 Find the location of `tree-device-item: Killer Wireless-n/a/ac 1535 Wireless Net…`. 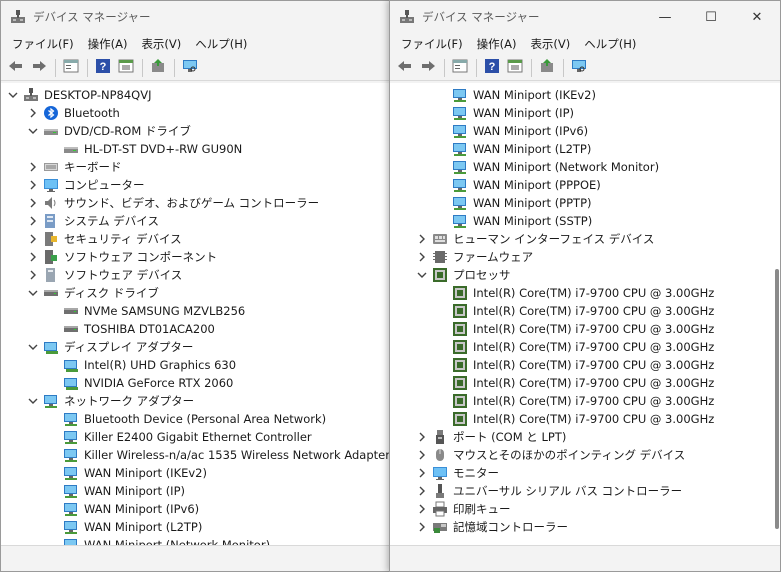

tree-device-item: Killer Wireless-n/a/ac 1535 Wireless Net… is located at coordinates (226, 455).